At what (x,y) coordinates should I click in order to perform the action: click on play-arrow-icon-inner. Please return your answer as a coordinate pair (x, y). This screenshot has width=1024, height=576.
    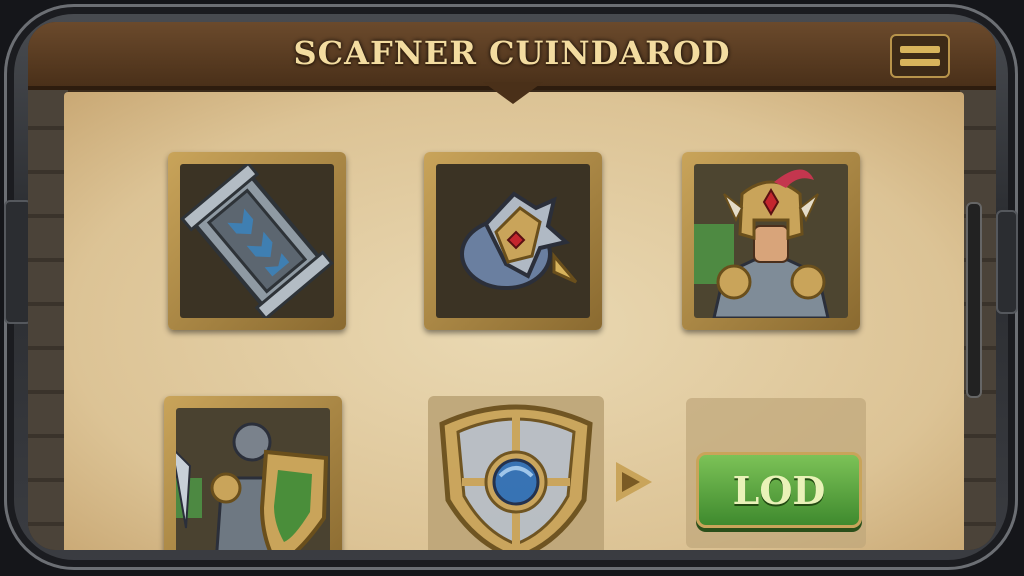
    Looking at the image, I should click on (631, 482).